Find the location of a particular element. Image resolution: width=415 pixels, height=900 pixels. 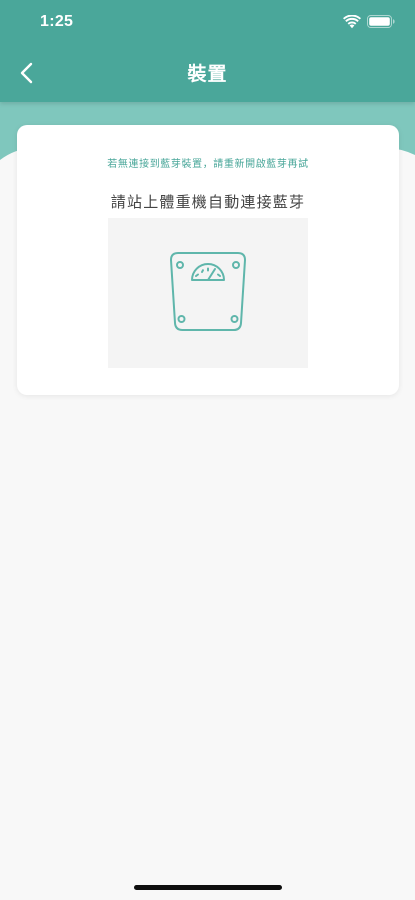

status-time: 1:25 is located at coordinates (57, 21).